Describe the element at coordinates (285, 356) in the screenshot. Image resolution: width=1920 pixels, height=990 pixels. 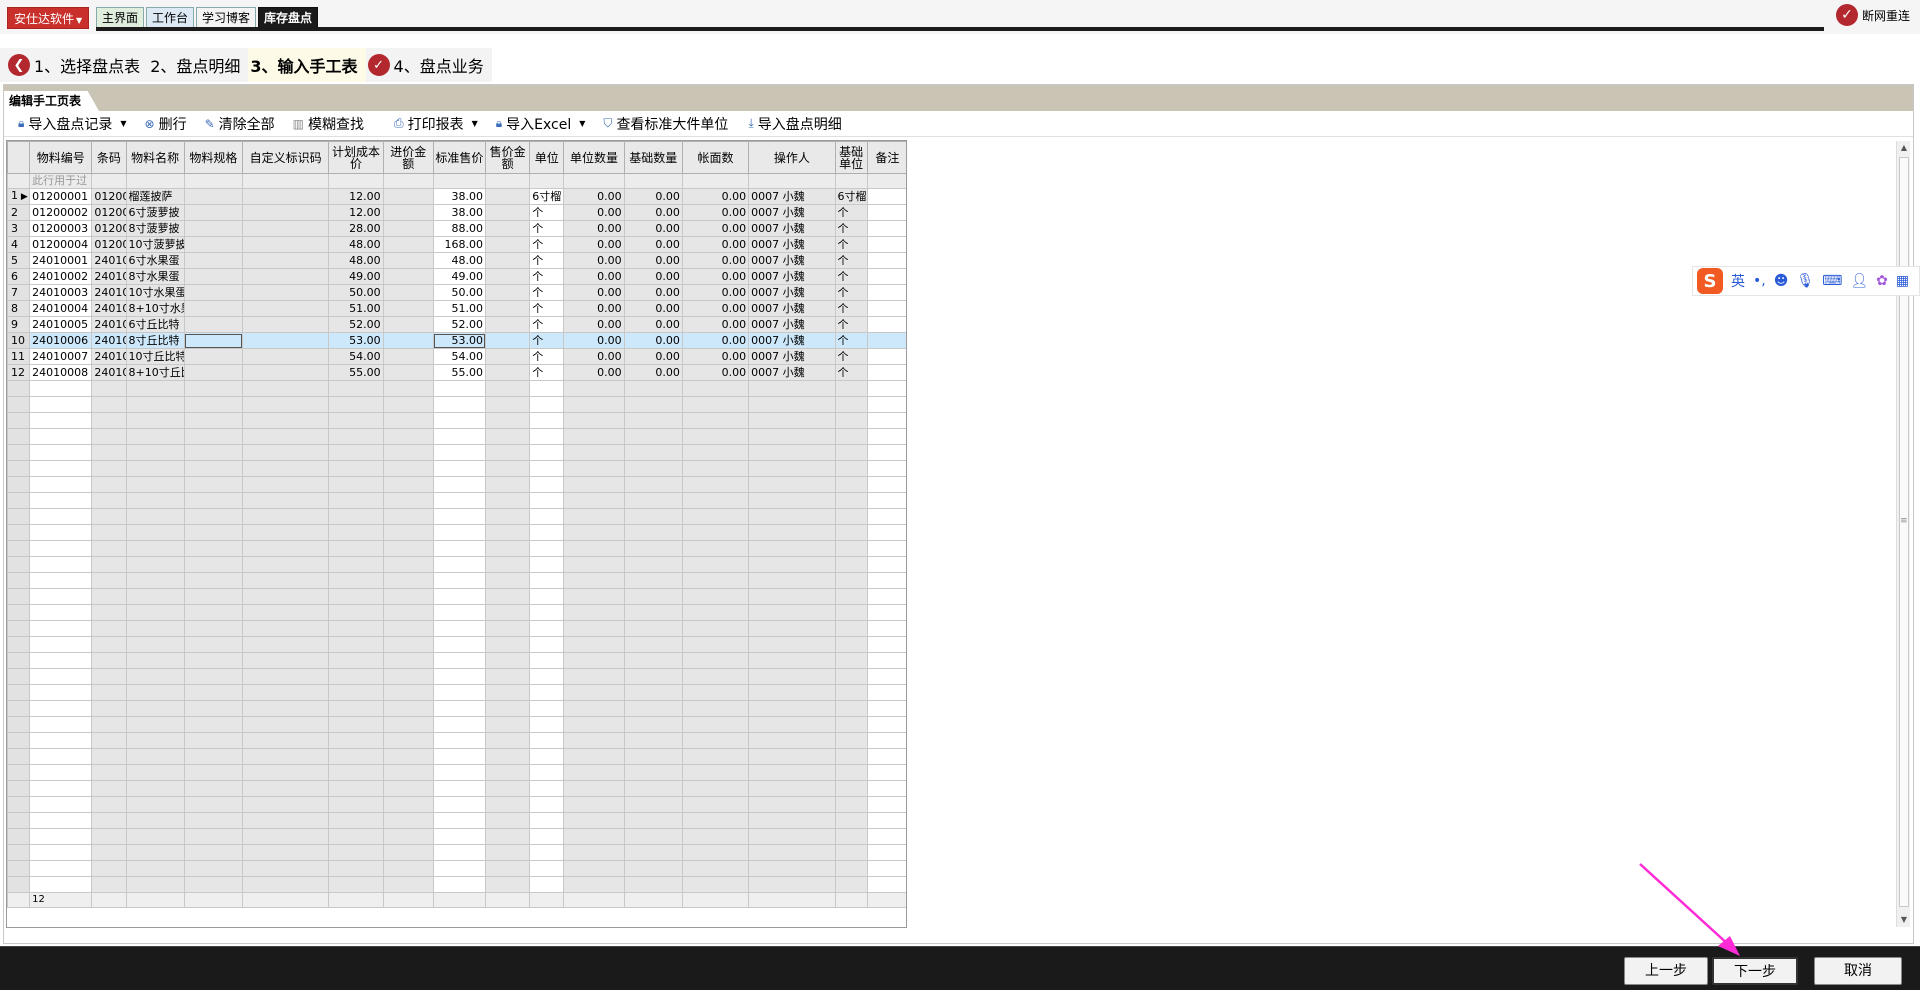
I see `cell-custom-id` at that location.